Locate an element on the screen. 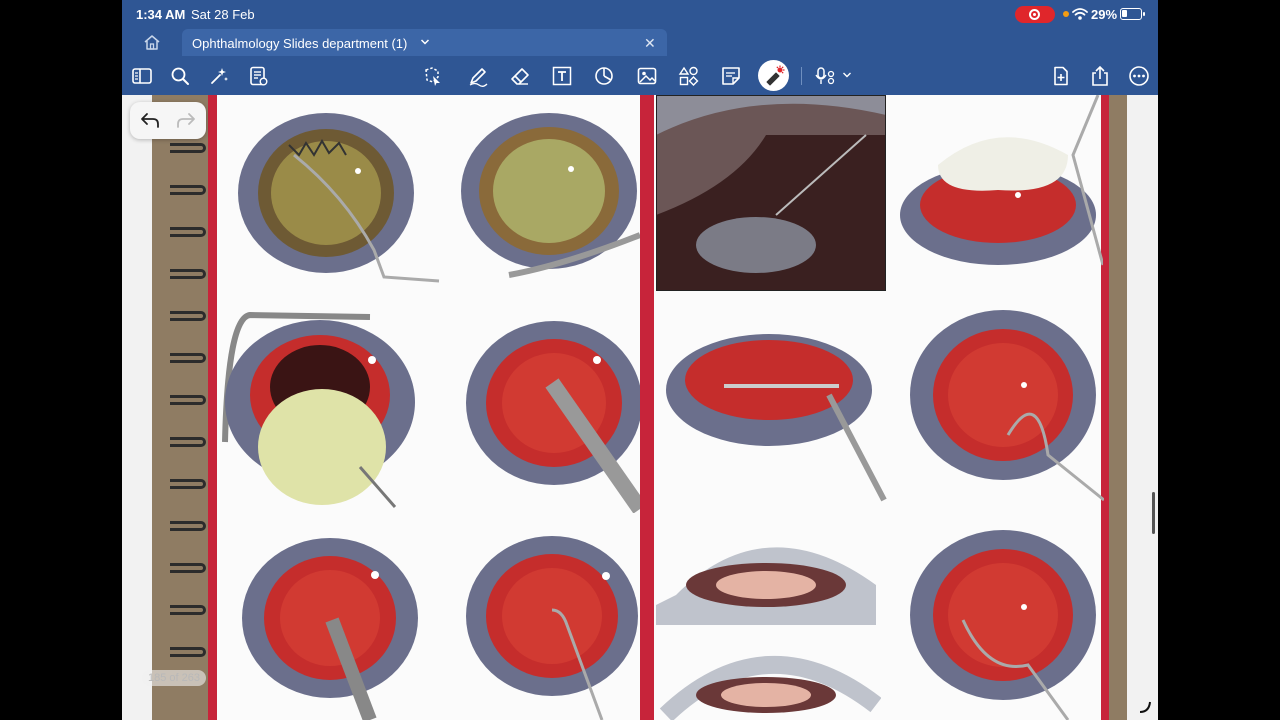  search-icon is located at coordinates (180, 76).